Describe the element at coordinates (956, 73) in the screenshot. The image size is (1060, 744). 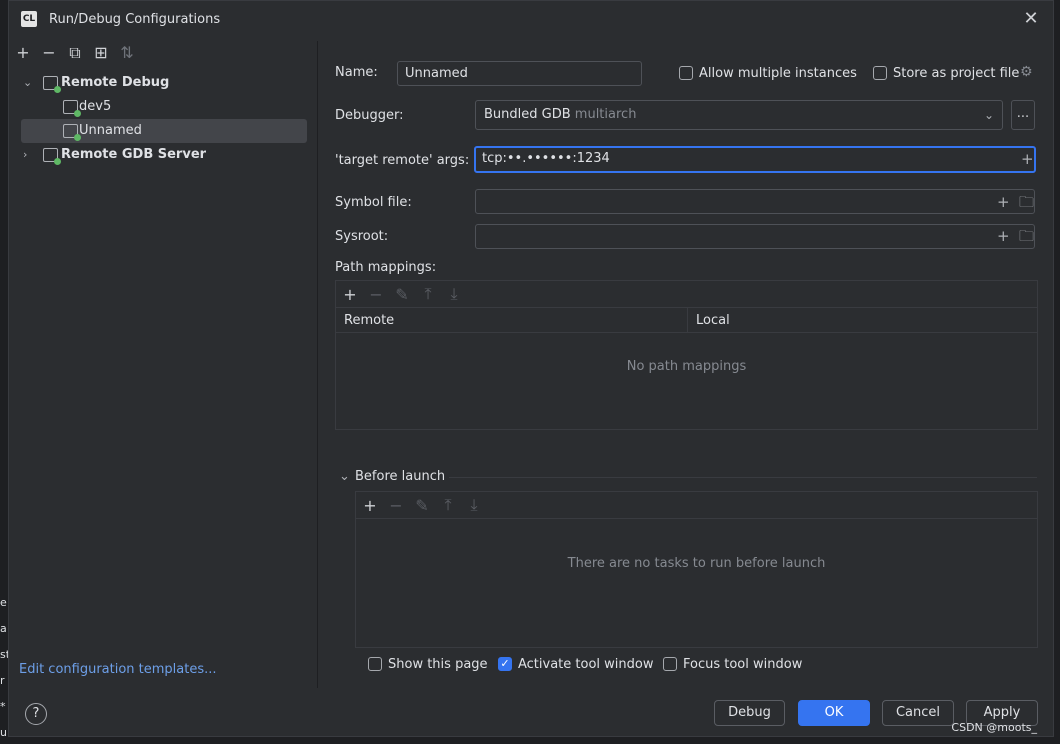
I see `store-project-label: Store as project file` at that location.